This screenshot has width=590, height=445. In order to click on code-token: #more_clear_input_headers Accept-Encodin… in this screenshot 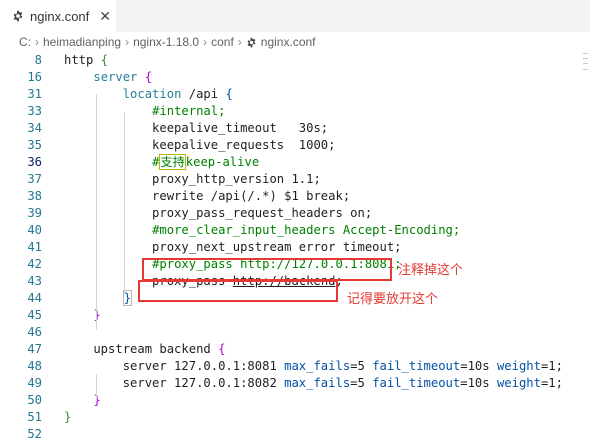, I will do `click(306, 230)`.